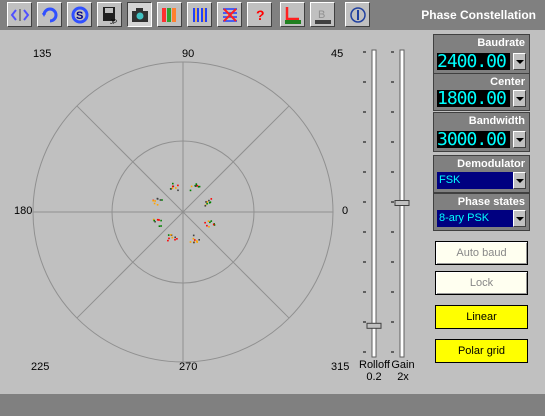  I want to click on help-button: ?, so click(259, 14).